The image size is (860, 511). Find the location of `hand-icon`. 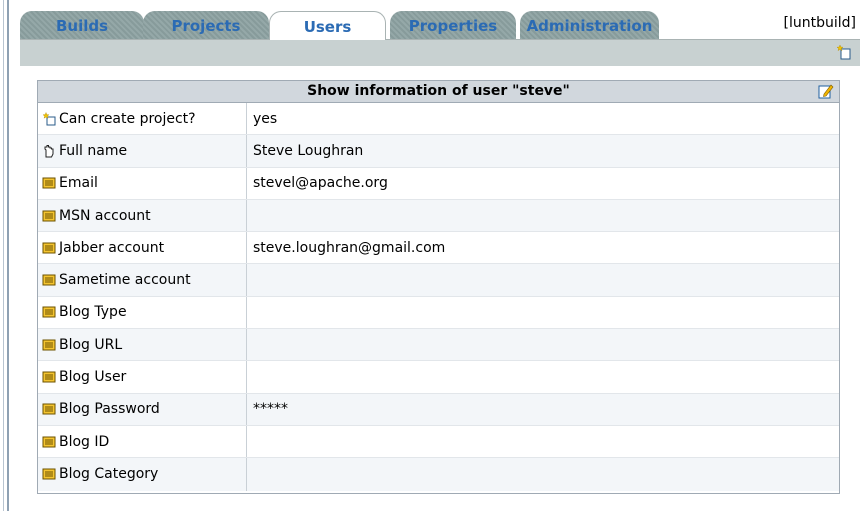

hand-icon is located at coordinates (50, 151).